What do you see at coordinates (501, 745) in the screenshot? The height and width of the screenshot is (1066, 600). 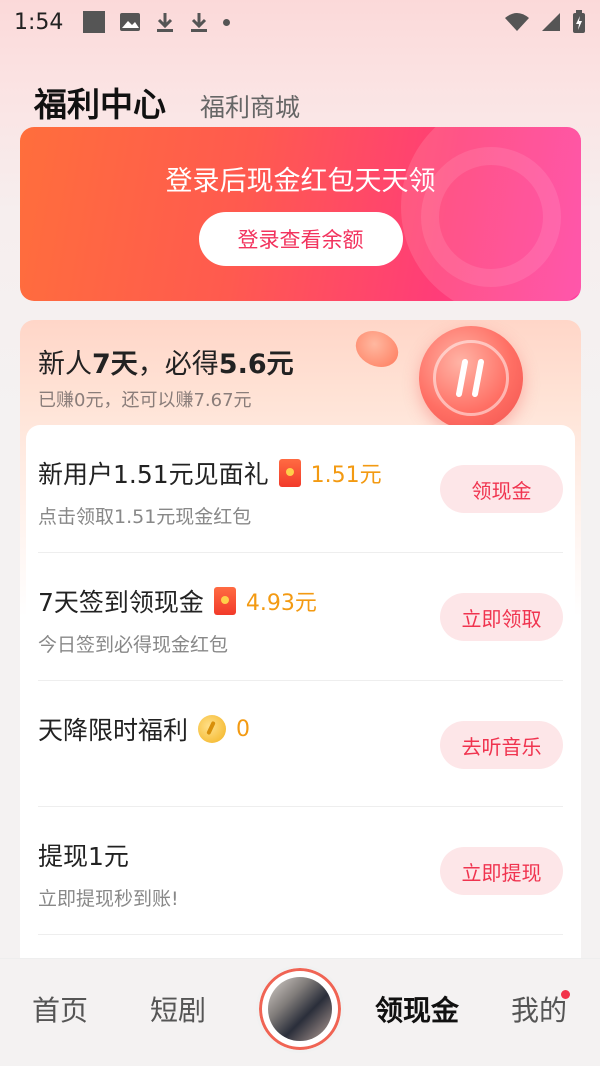 I see `listen-music-button: 去听音乐` at bounding box center [501, 745].